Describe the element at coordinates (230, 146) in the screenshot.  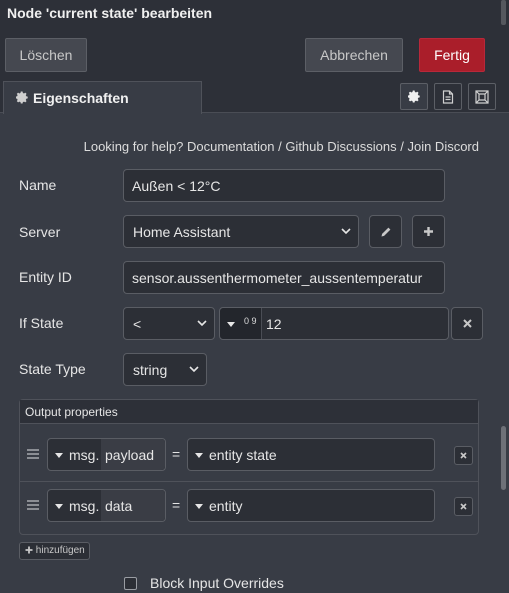
I see `documentation-link: Documentation` at that location.